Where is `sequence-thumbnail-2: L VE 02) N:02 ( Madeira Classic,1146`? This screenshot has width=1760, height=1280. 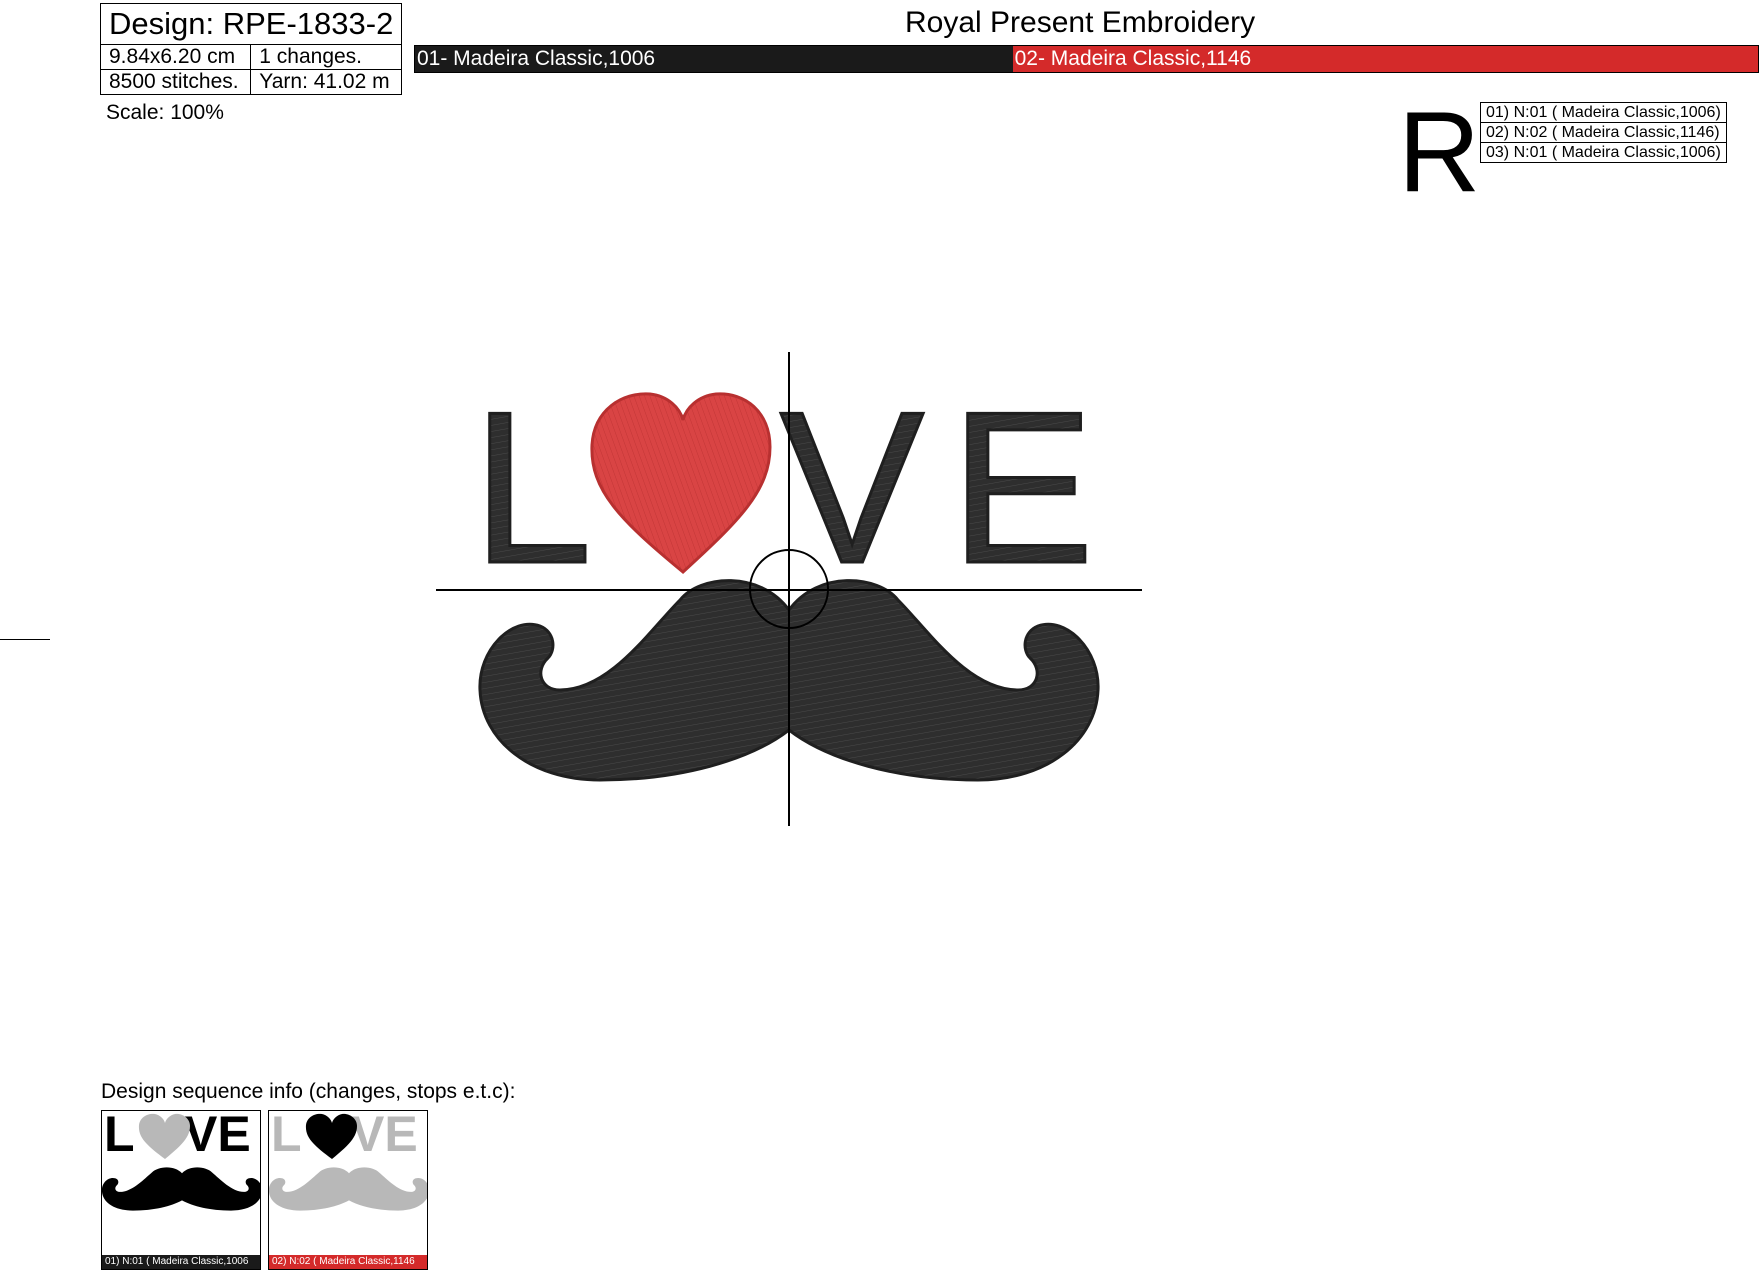
sequence-thumbnail-2: L VE 02) N:02 ( Madeira Classic,1146 is located at coordinates (348, 1190).